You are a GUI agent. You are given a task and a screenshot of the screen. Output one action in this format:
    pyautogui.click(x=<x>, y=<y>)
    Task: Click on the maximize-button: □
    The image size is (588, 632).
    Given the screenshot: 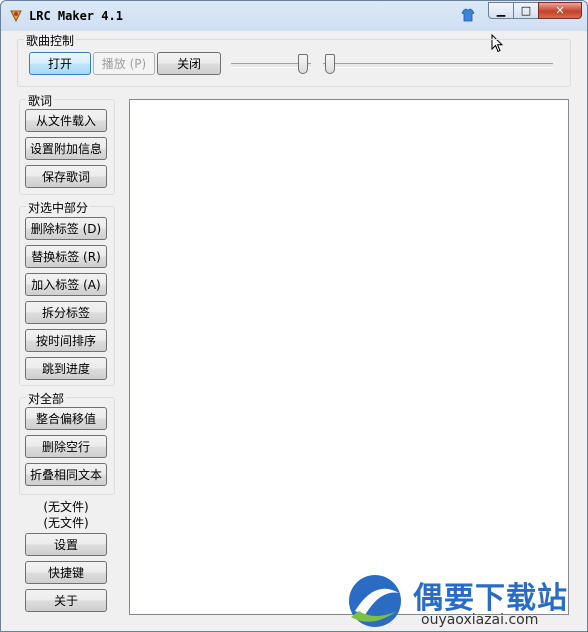 What is the action you would take?
    pyautogui.click(x=526, y=10)
    